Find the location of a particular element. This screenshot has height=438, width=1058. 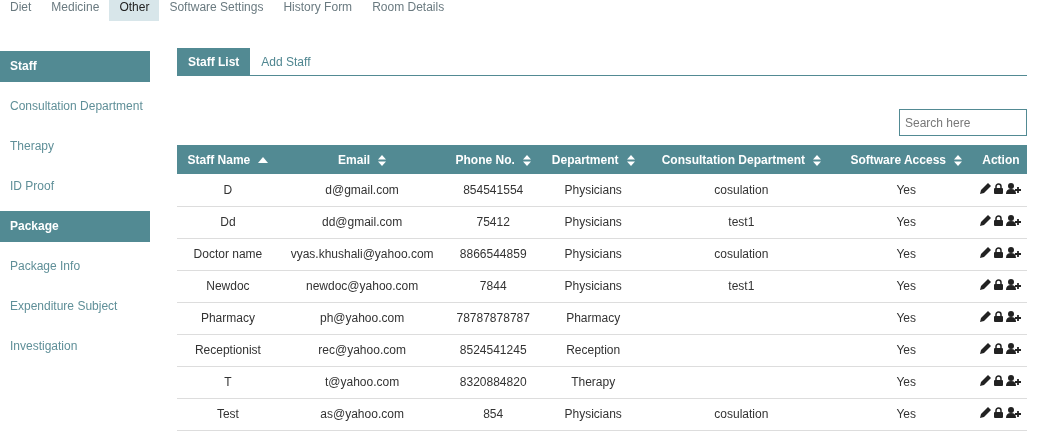

table-cell: vyas.khushali@yahoo.com is located at coordinates (362, 254).